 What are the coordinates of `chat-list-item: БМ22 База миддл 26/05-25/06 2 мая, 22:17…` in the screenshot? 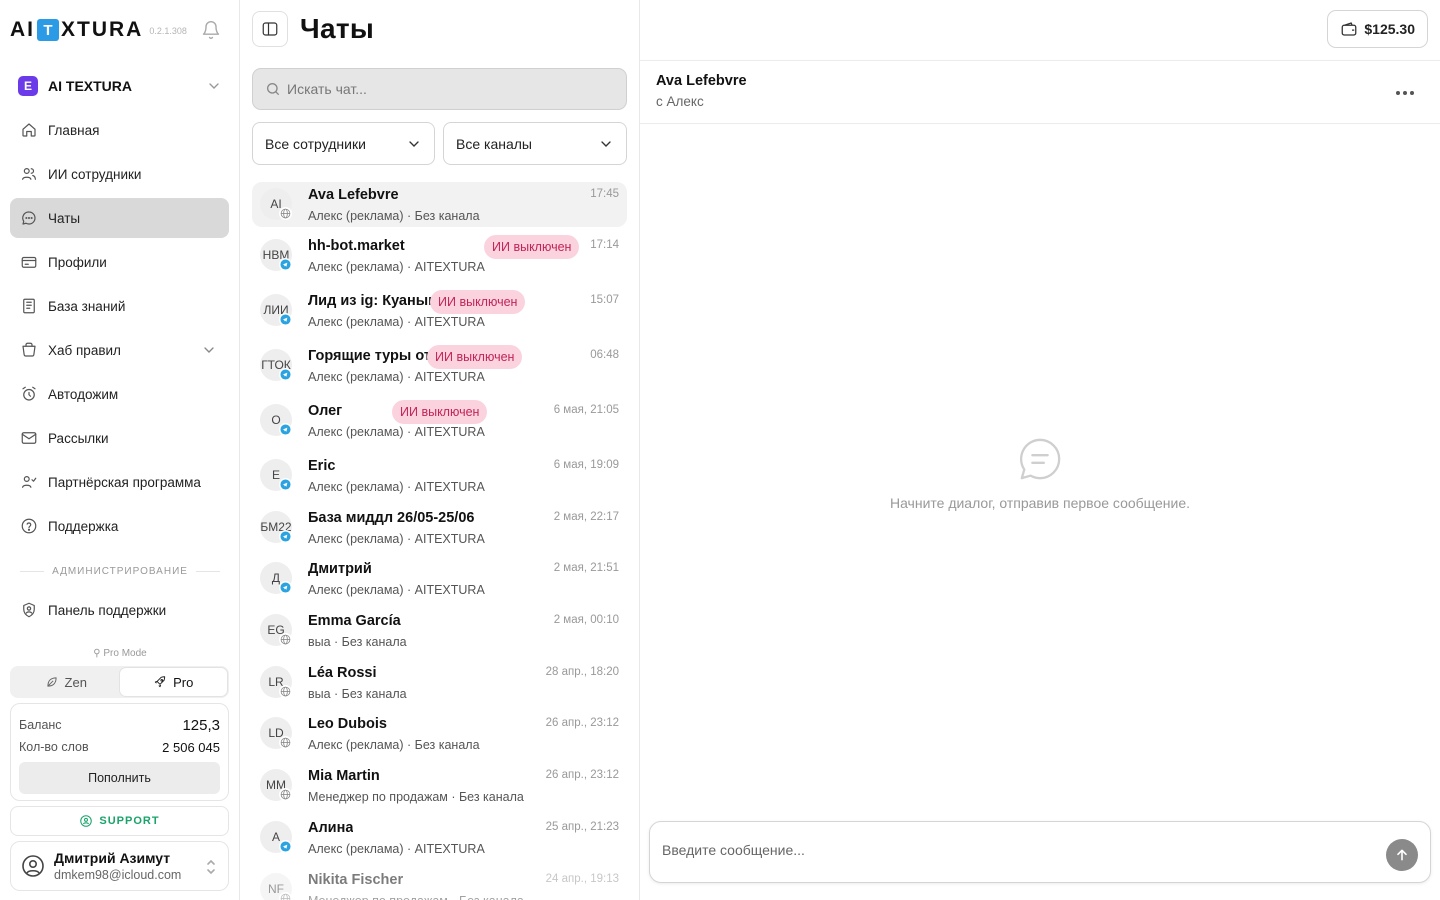 It's located at (439, 531).